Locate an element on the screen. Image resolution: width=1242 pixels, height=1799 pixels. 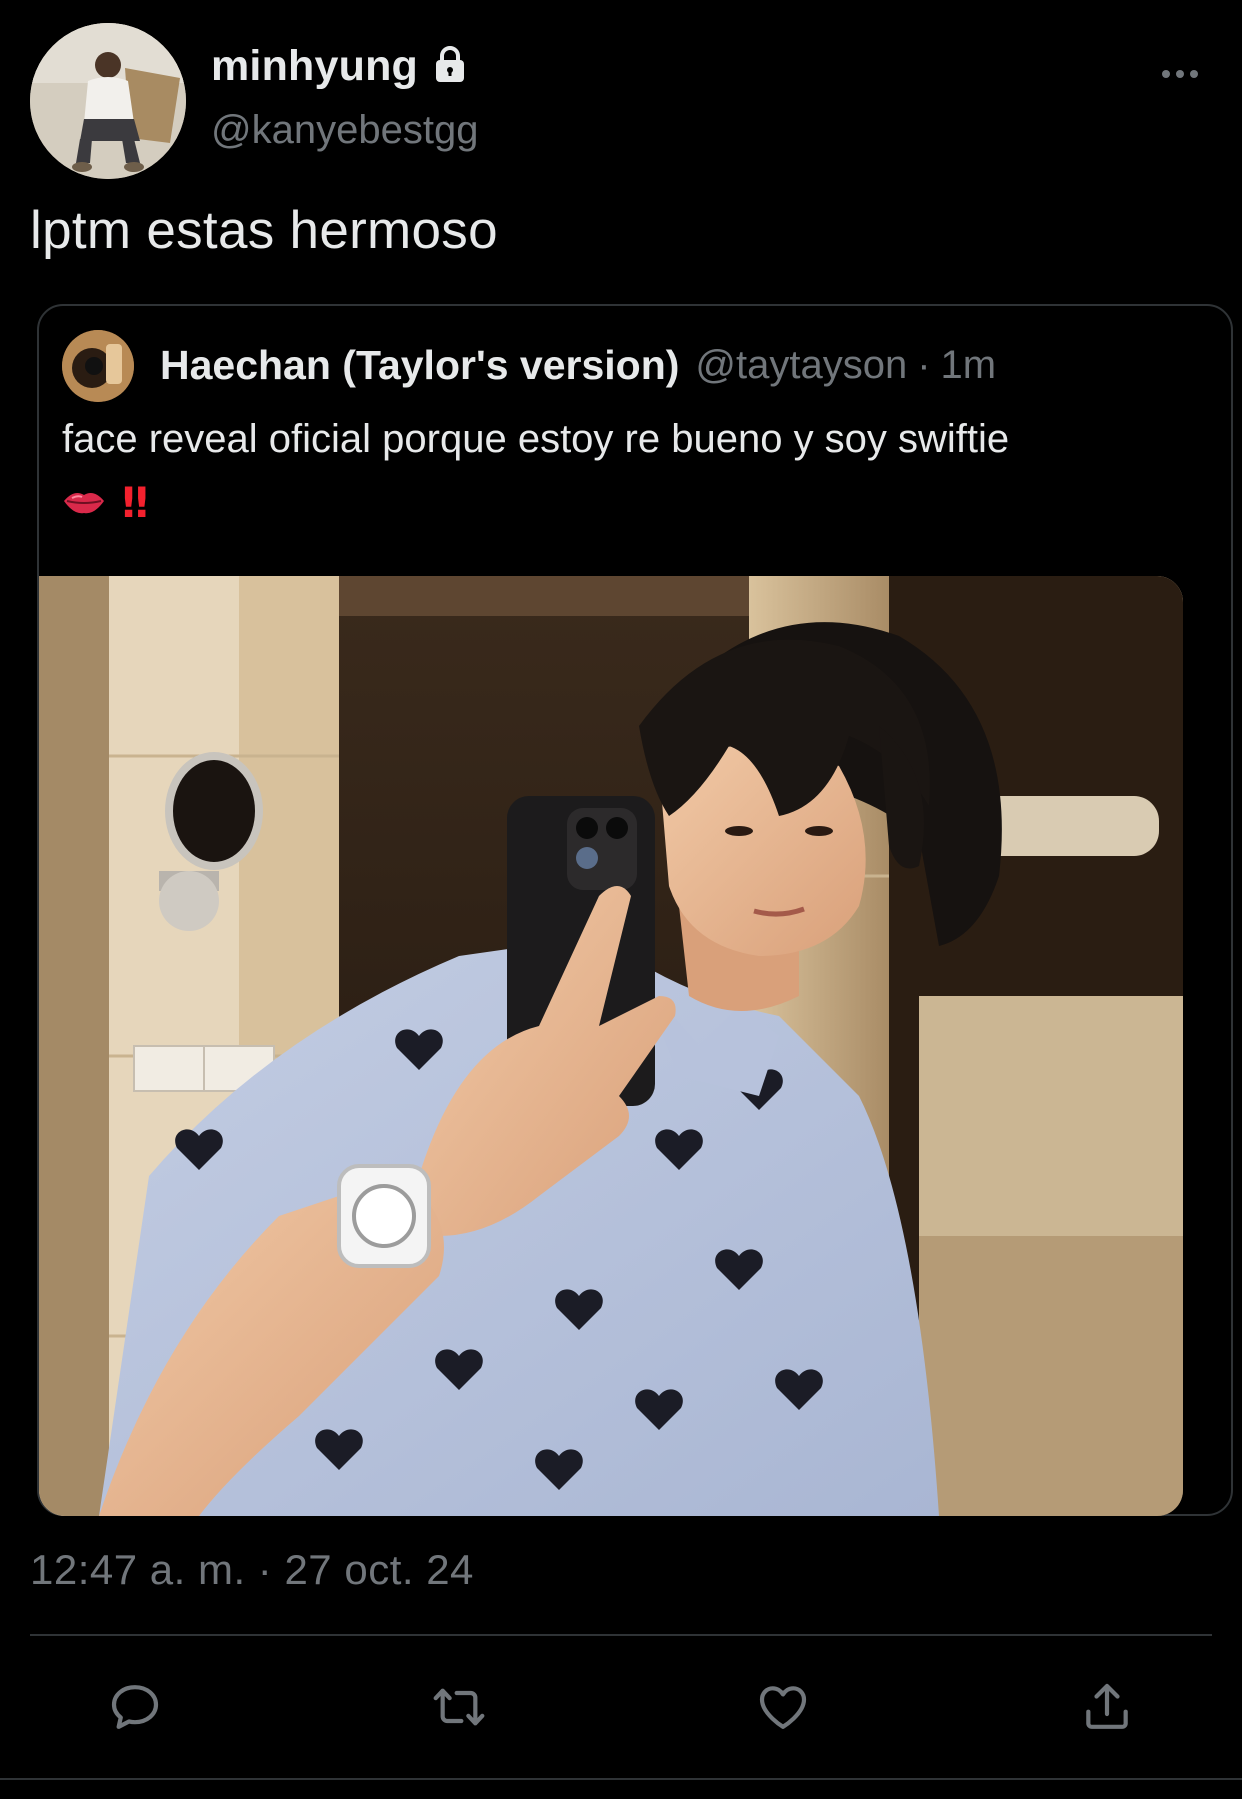
retweet-icon is located at coordinates (459, 1707).